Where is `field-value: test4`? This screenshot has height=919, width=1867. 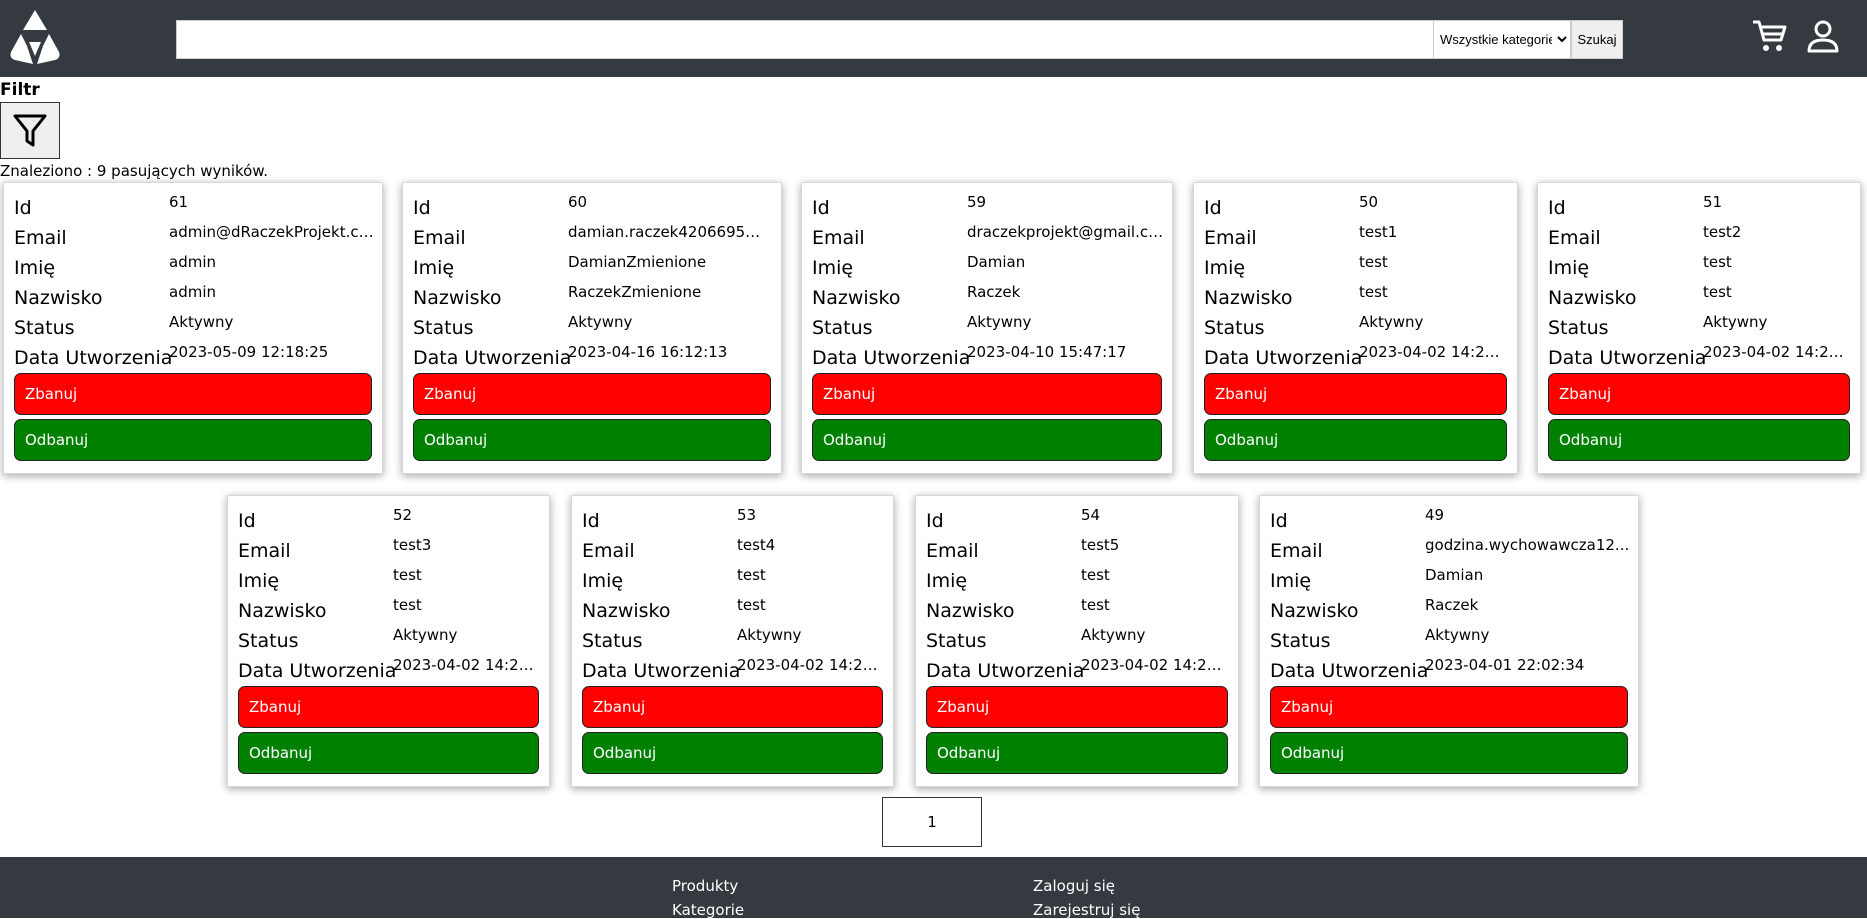
field-value: test4 is located at coordinates (756, 545).